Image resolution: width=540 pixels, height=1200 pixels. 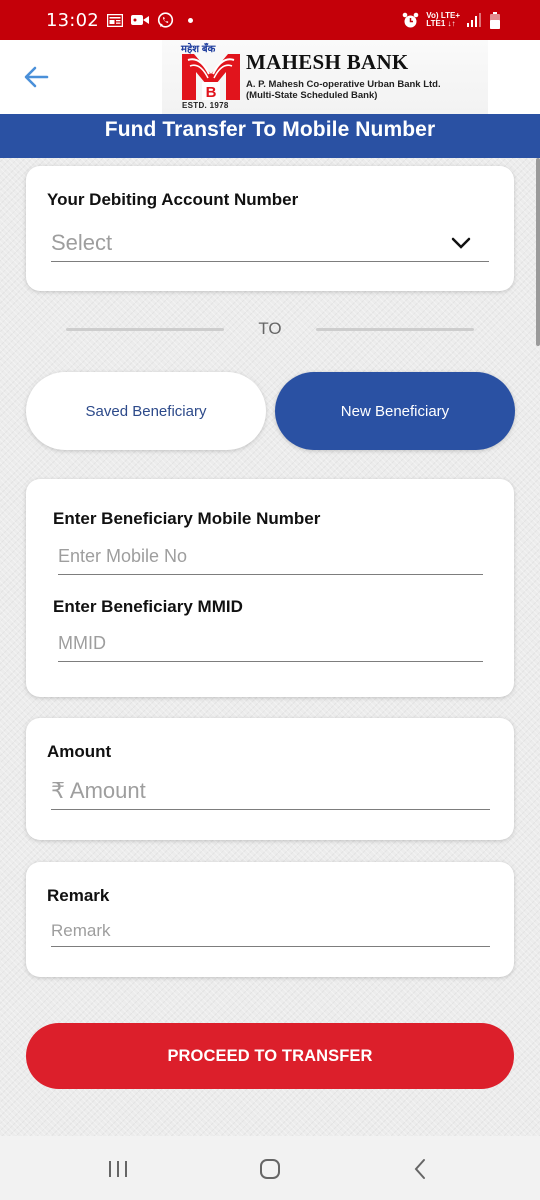 I want to click on remark-input, so click(x=270, y=931).